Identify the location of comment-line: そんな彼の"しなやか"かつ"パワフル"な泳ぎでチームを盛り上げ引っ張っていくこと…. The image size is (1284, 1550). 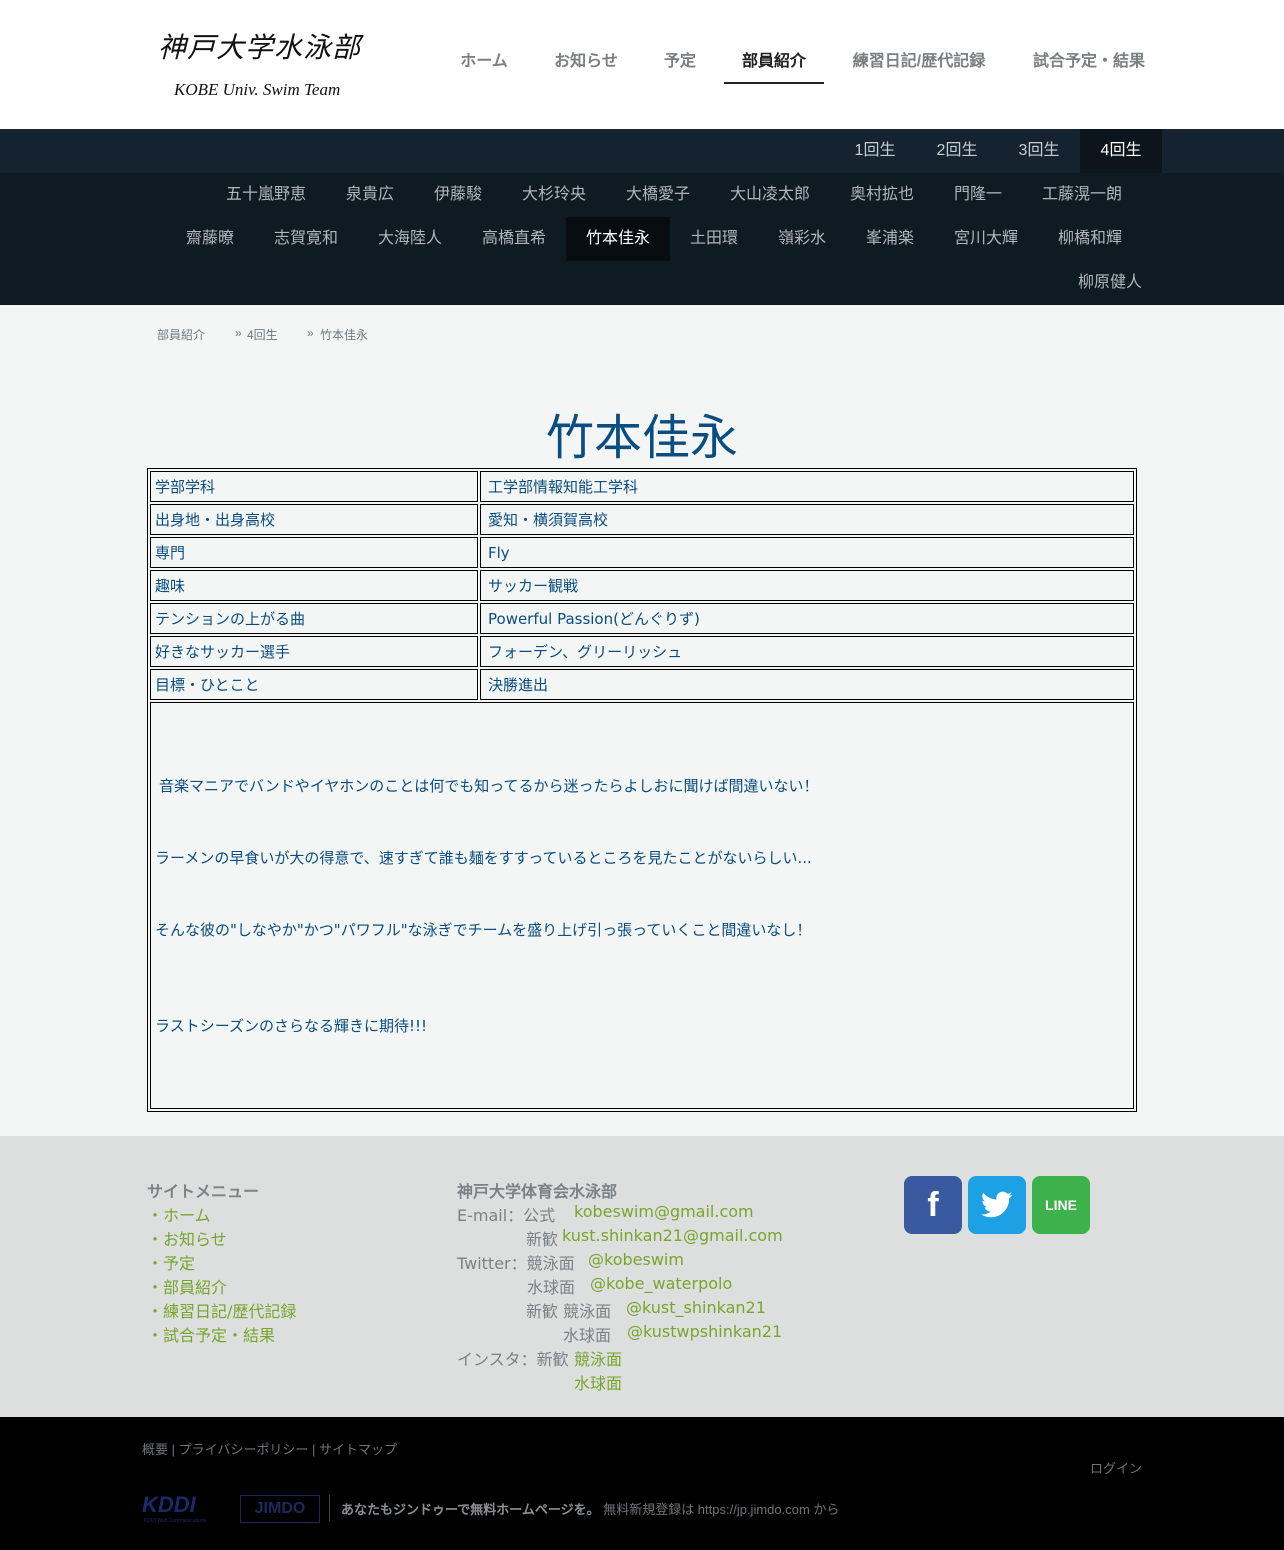
(483, 930).